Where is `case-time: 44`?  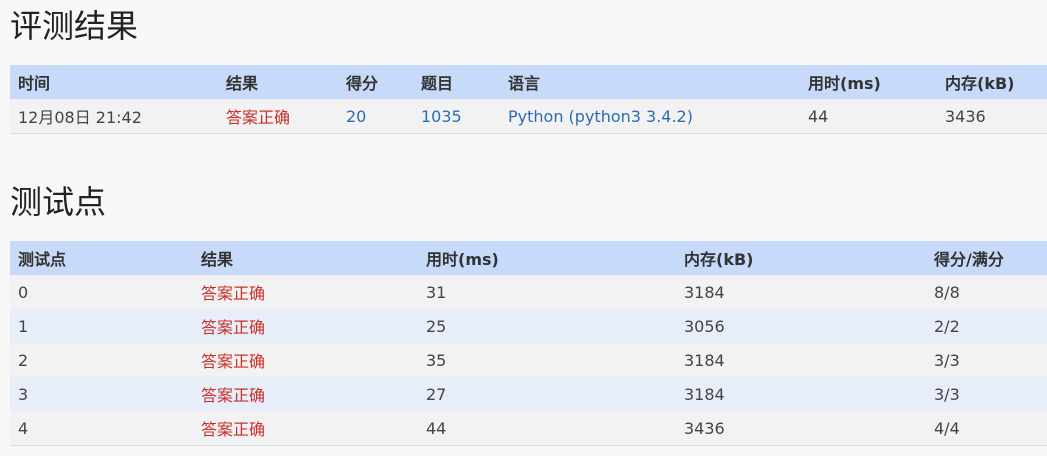
case-time: 44 is located at coordinates (547, 428).